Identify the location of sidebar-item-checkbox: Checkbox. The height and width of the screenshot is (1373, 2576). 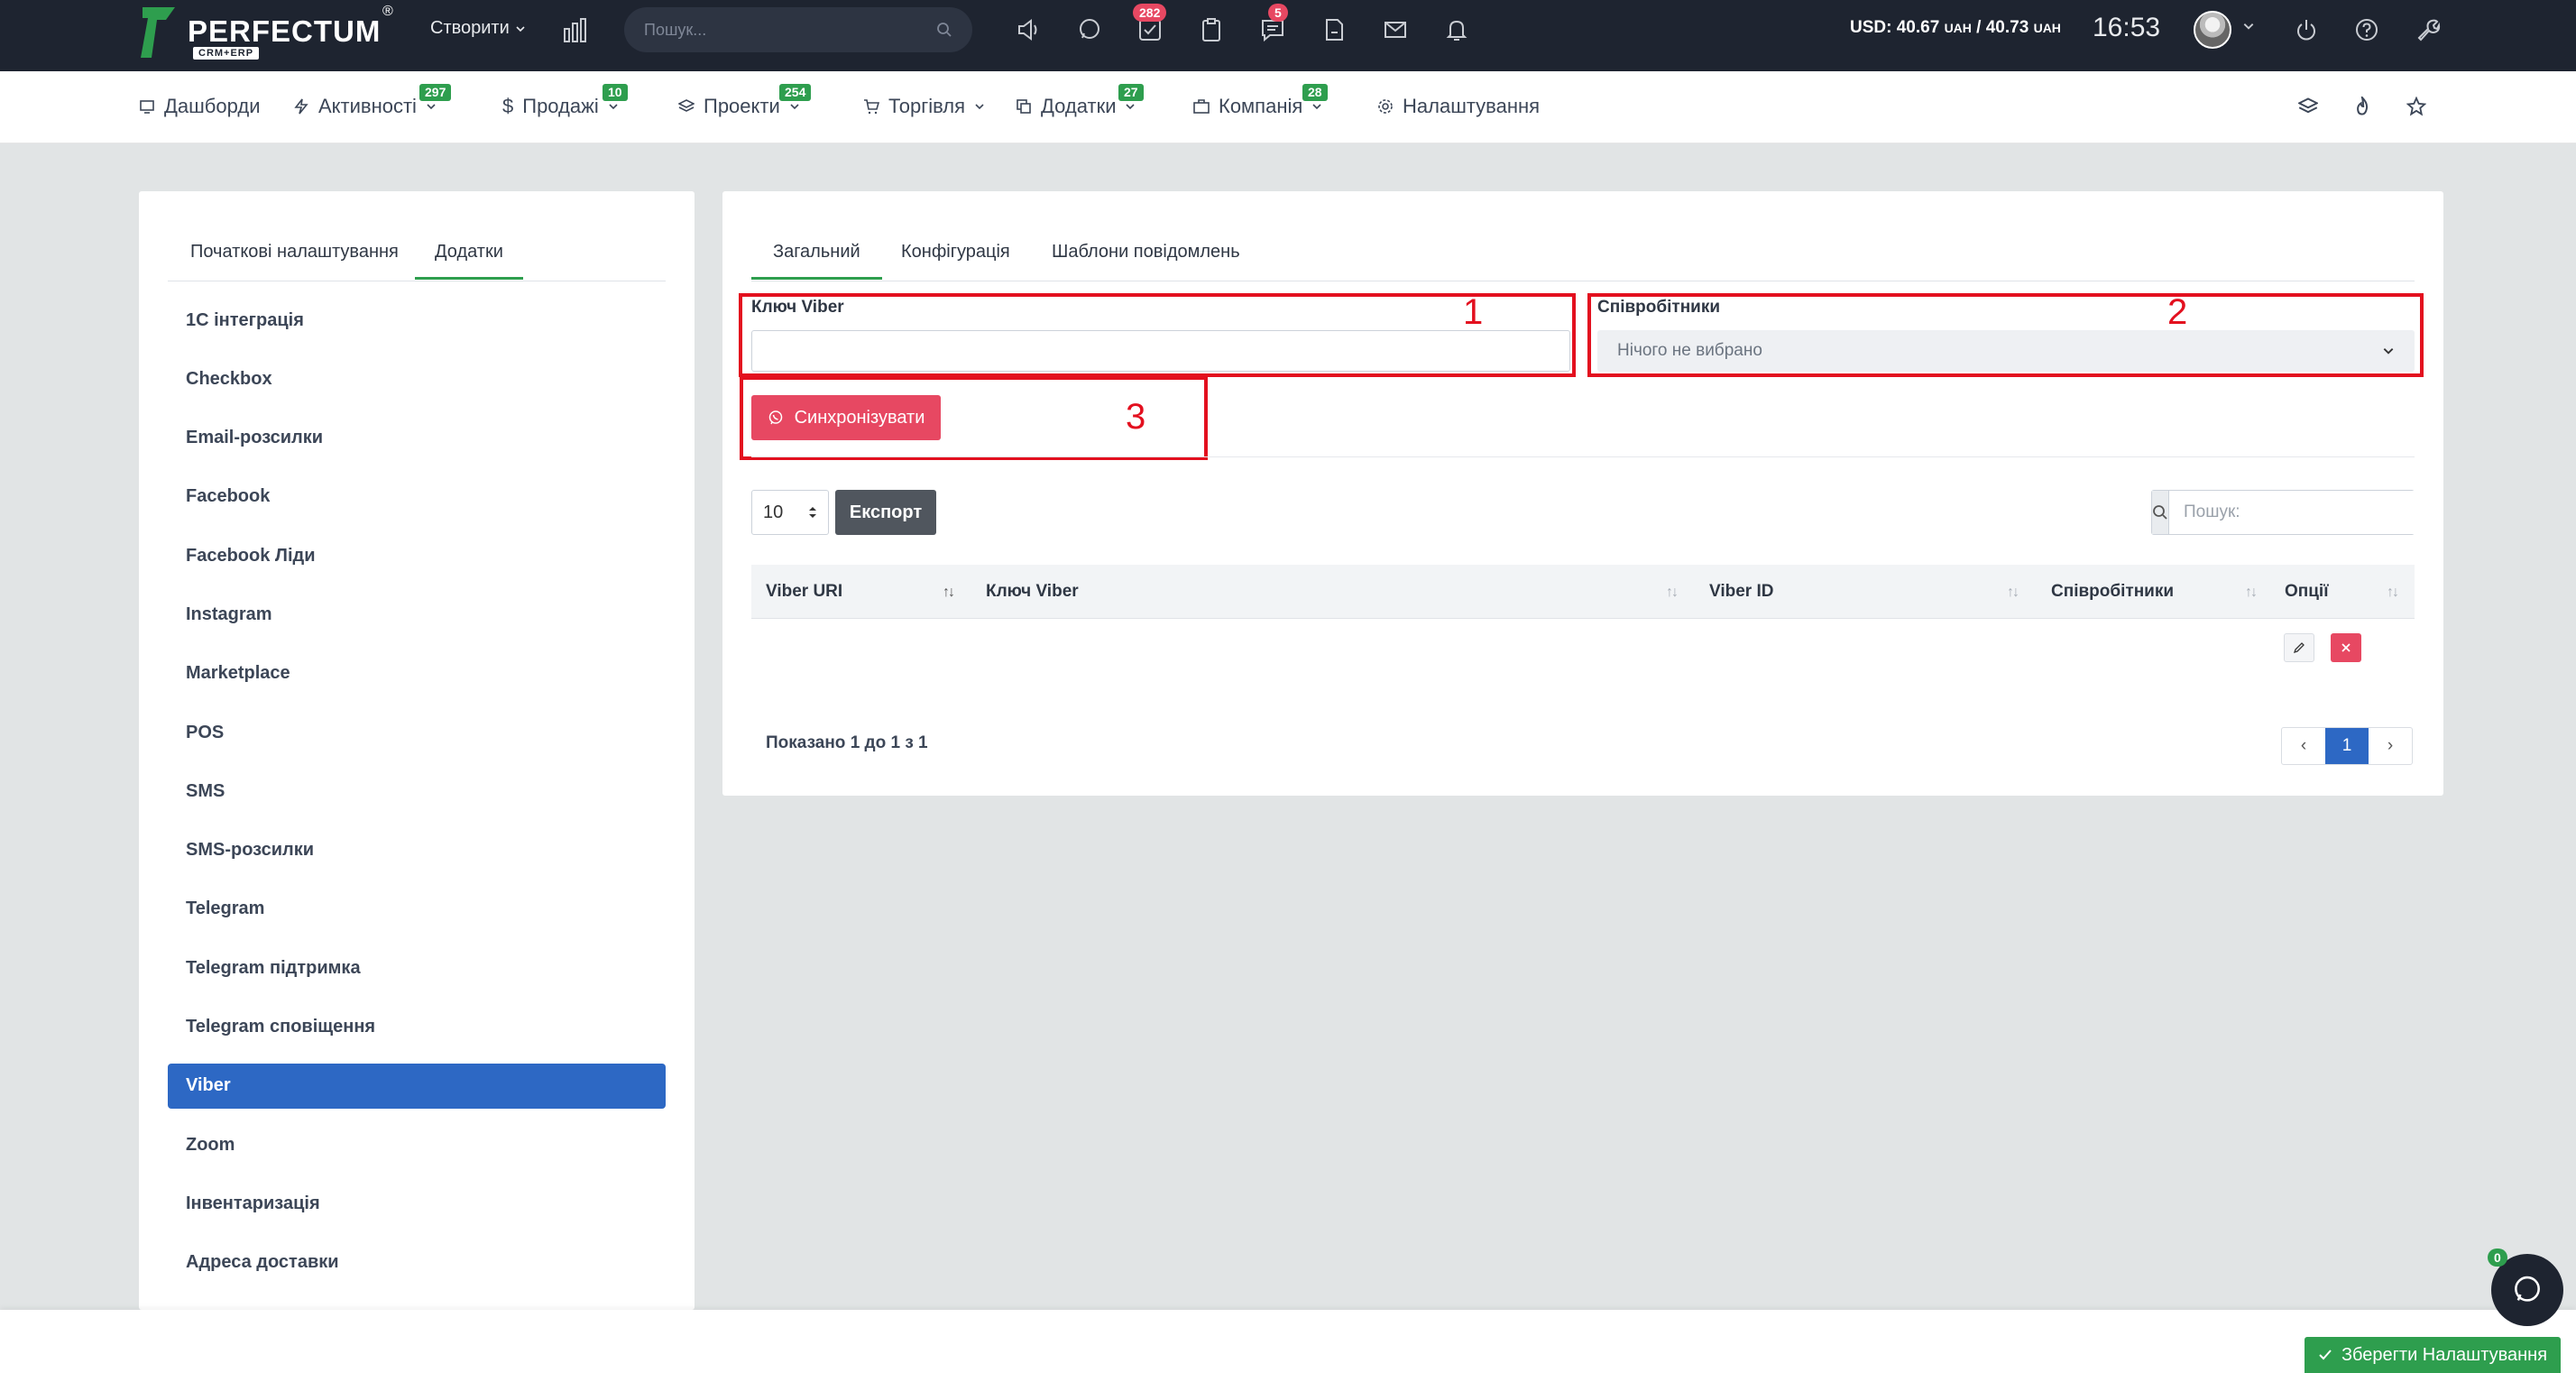
(417, 378).